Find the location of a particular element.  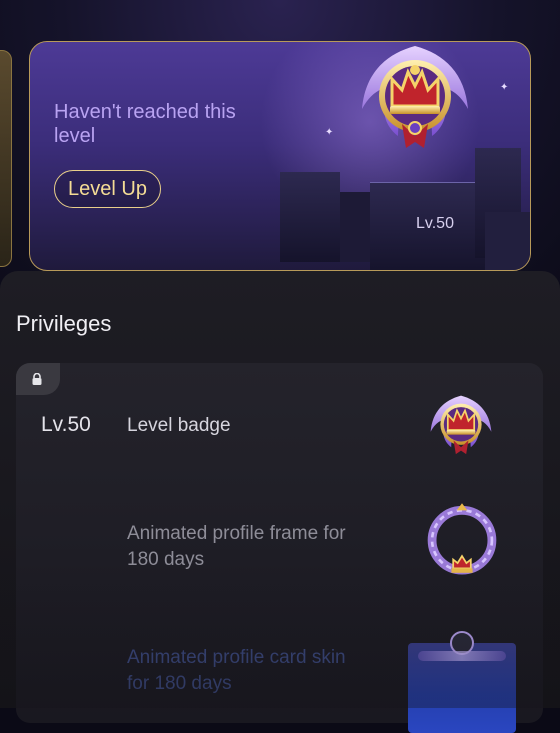

card-level-label: Lv.50 is located at coordinates (435, 223).